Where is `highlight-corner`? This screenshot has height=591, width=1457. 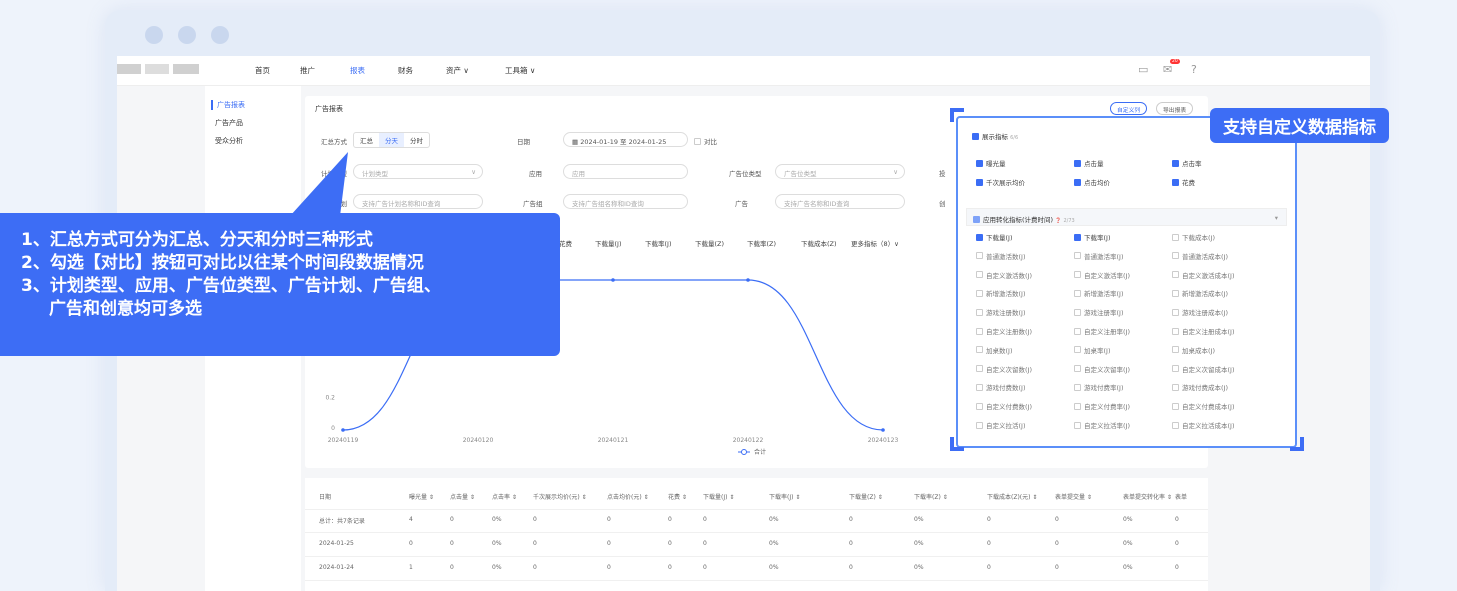 highlight-corner is located at coordinates (957, 444).